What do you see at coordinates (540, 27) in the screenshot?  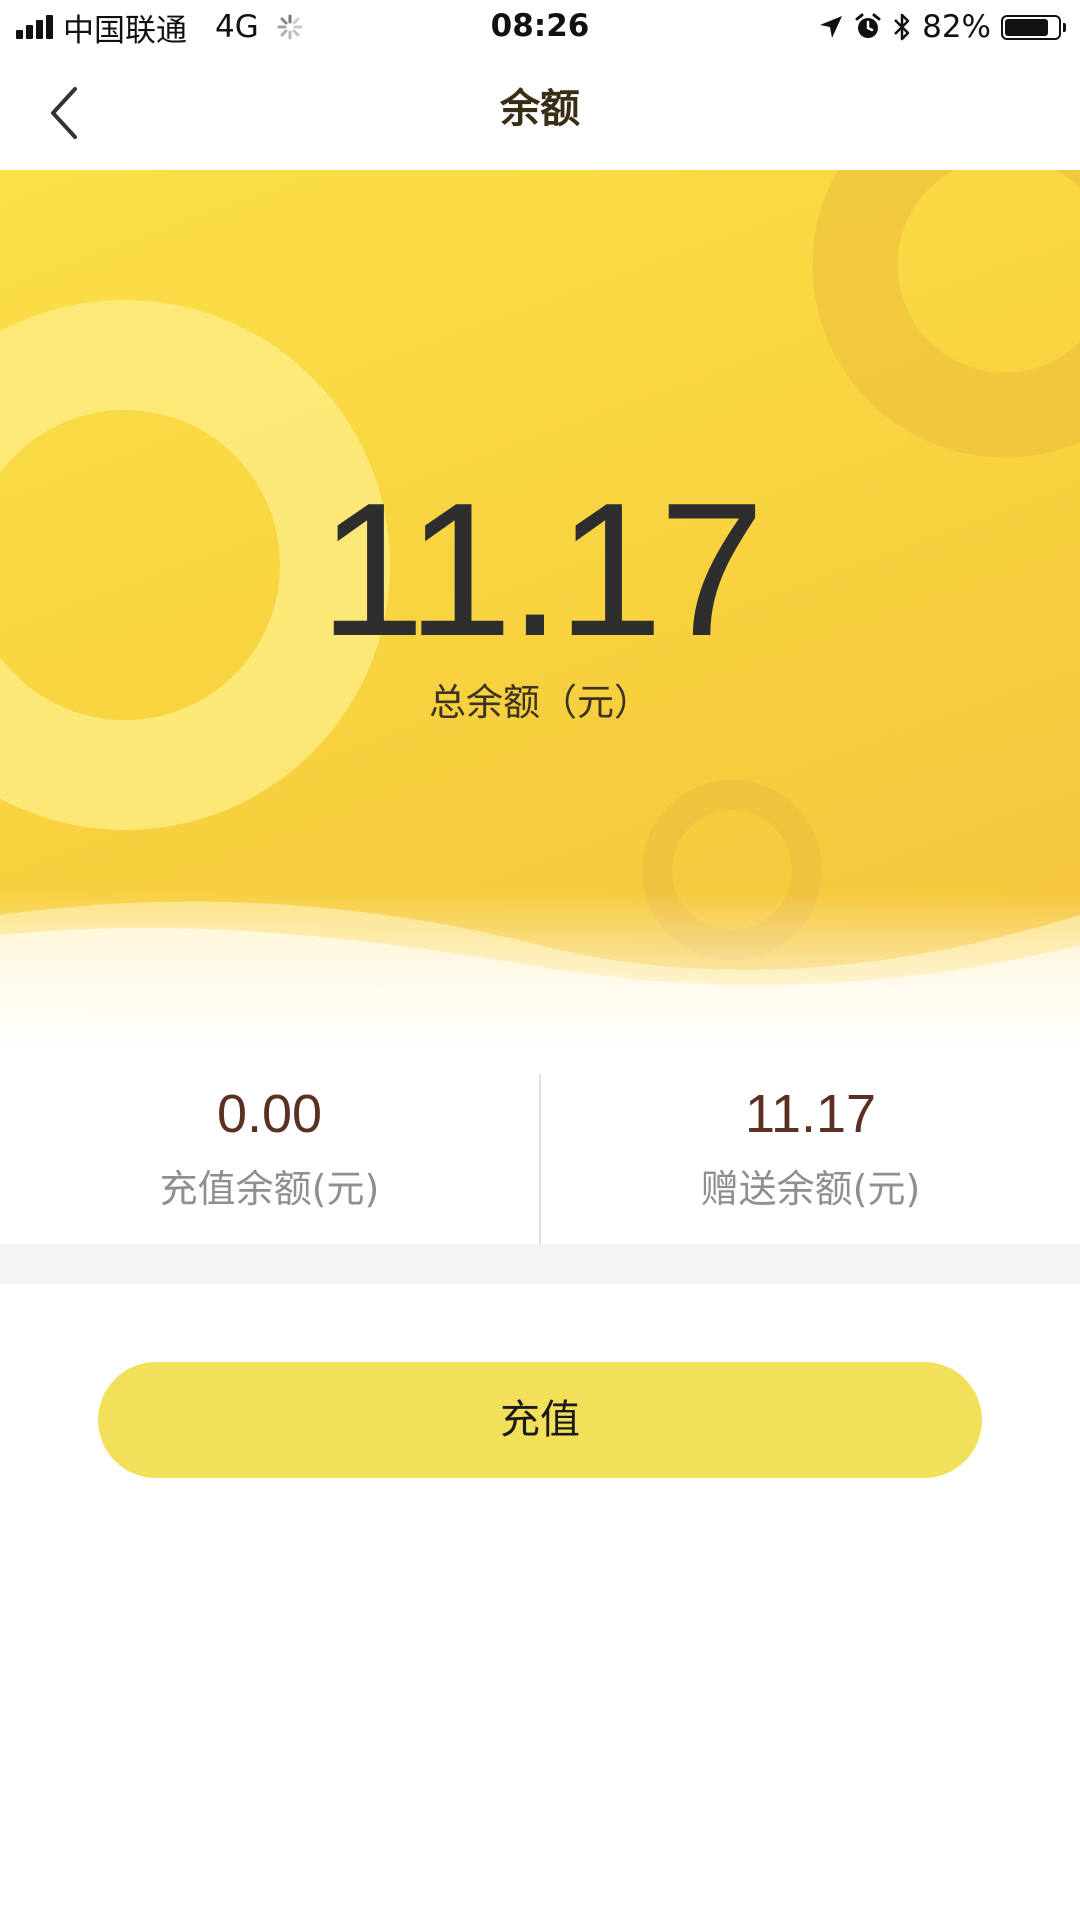 I see `status-bar: 中国联通 4G 08:26 82%` at bounding box center [540, 27].